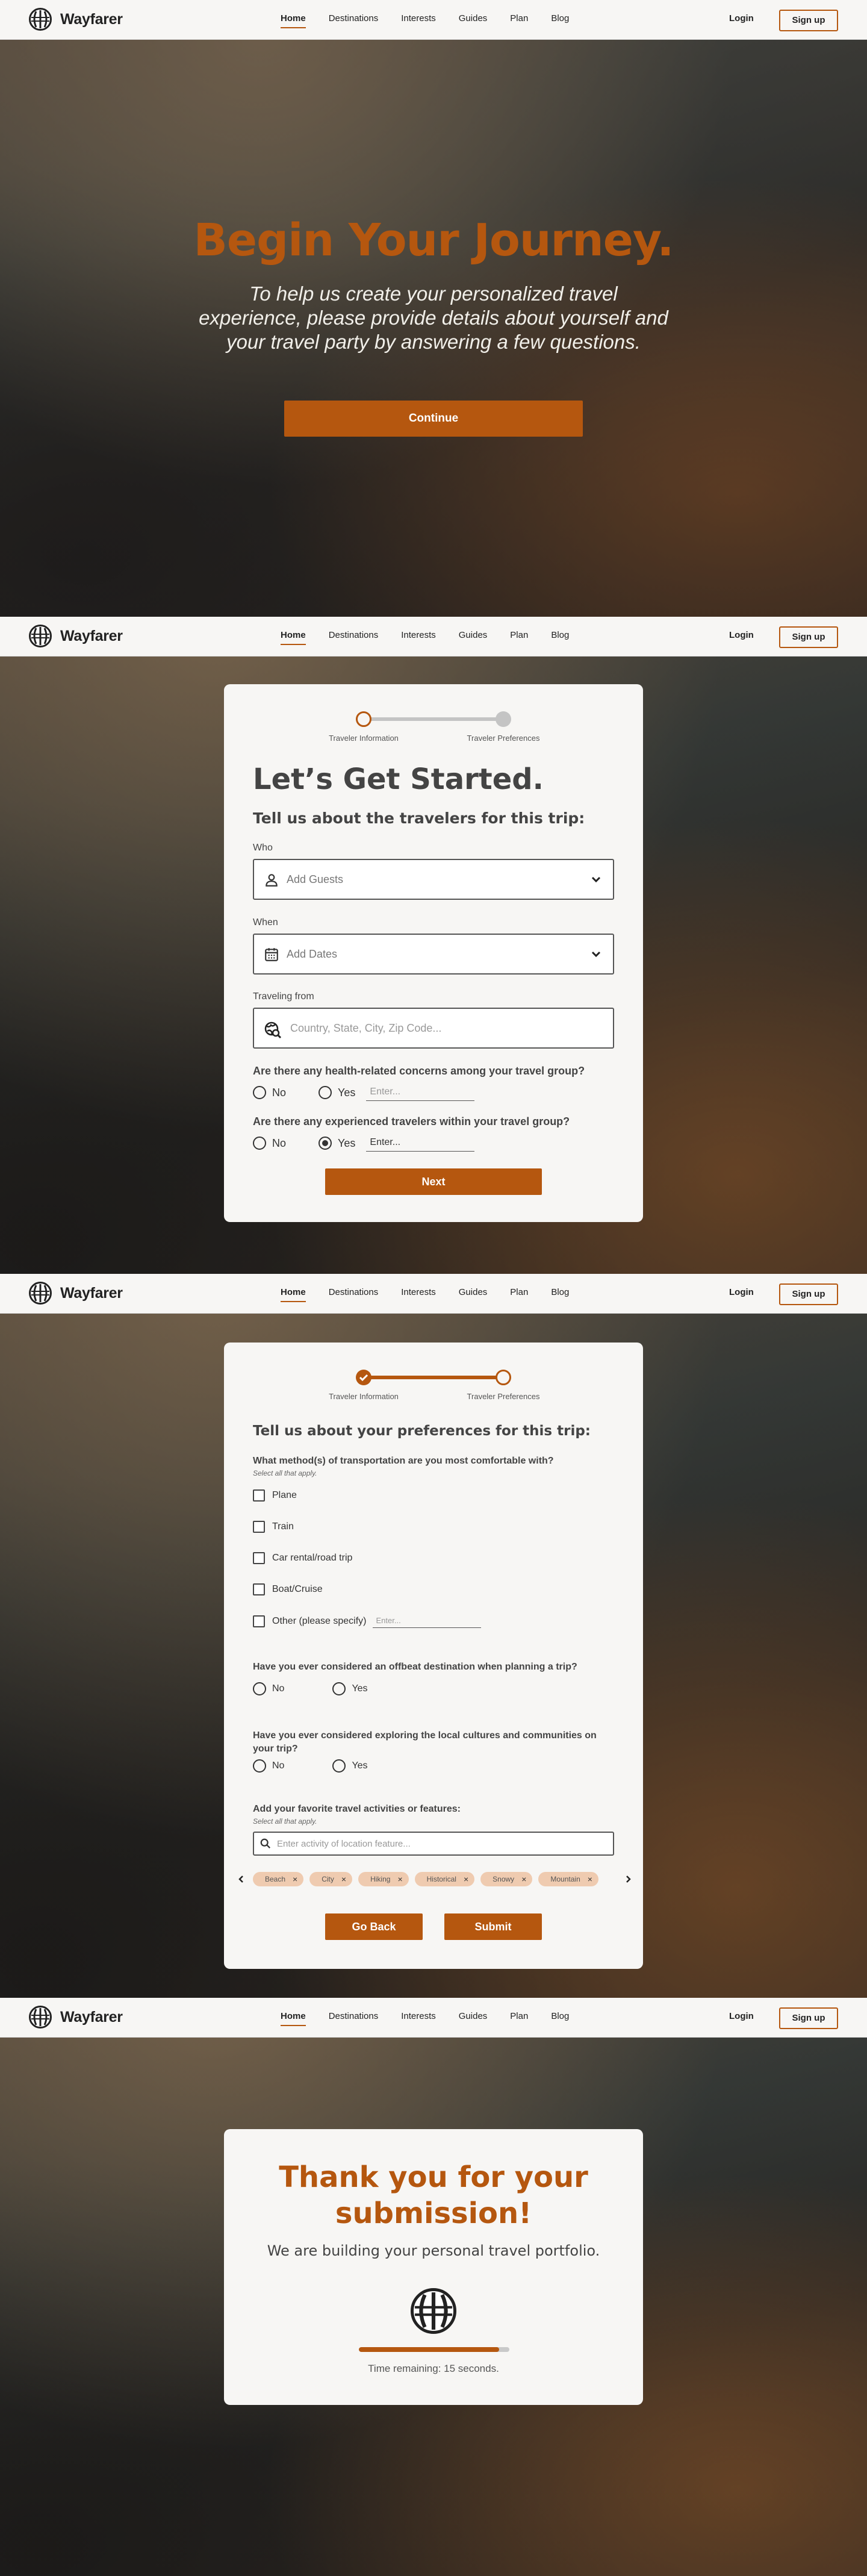 The width and height of the screenshot is (867, 2576). What do you see at coordinates (325, 1092) in the screenshot?
I see `health-yes-radio` at bounding box center [325, 1092].